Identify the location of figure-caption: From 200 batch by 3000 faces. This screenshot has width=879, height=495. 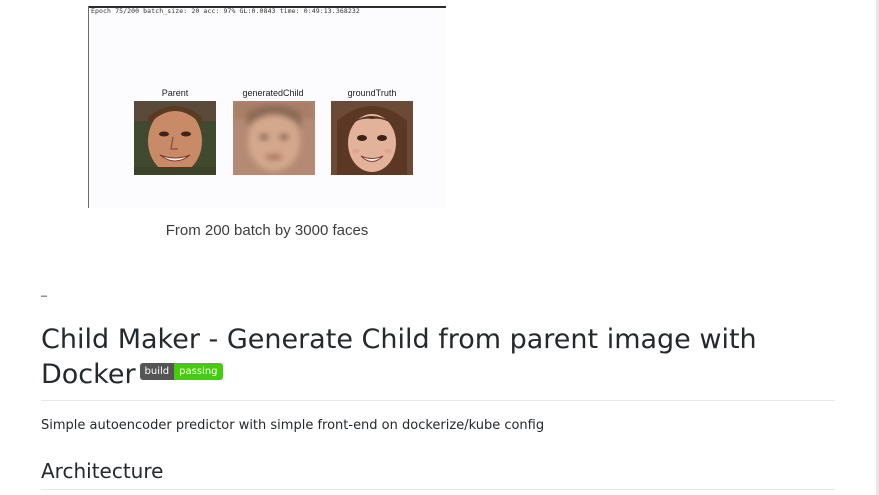
(267, 230).